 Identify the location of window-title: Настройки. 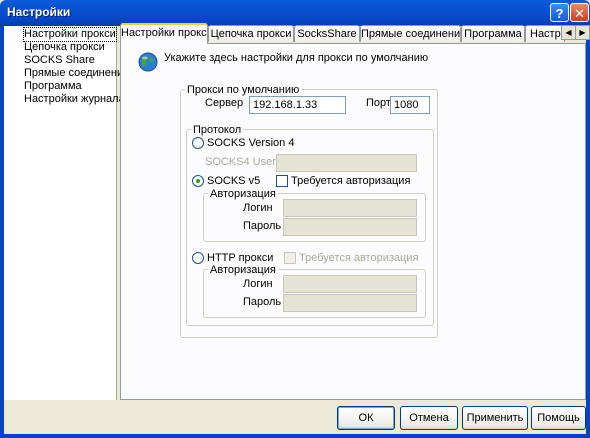
(39, 12).